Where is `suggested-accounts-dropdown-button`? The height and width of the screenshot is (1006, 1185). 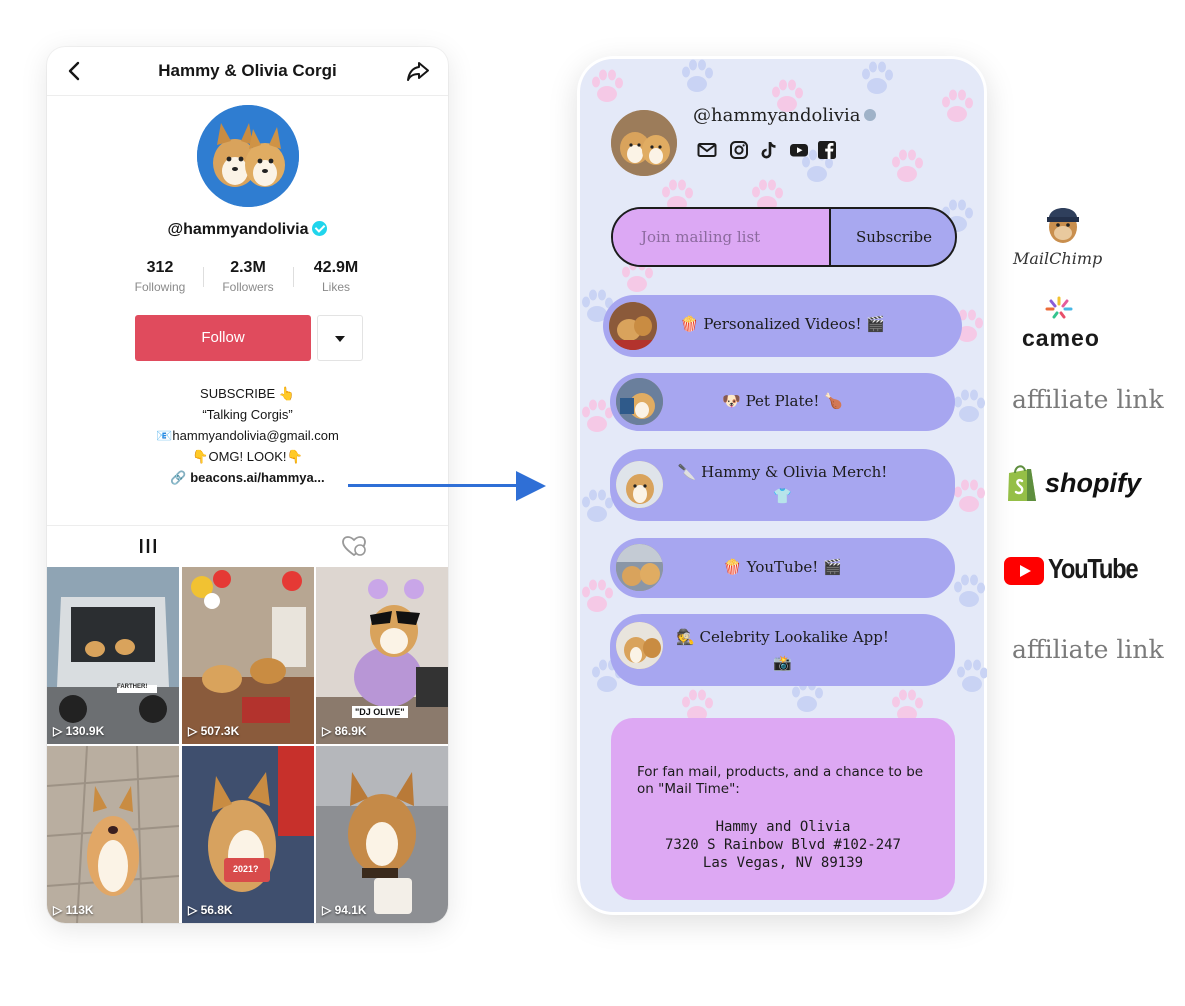 suggested-accounts-dropdown-button is located at coordinates (340, 338).